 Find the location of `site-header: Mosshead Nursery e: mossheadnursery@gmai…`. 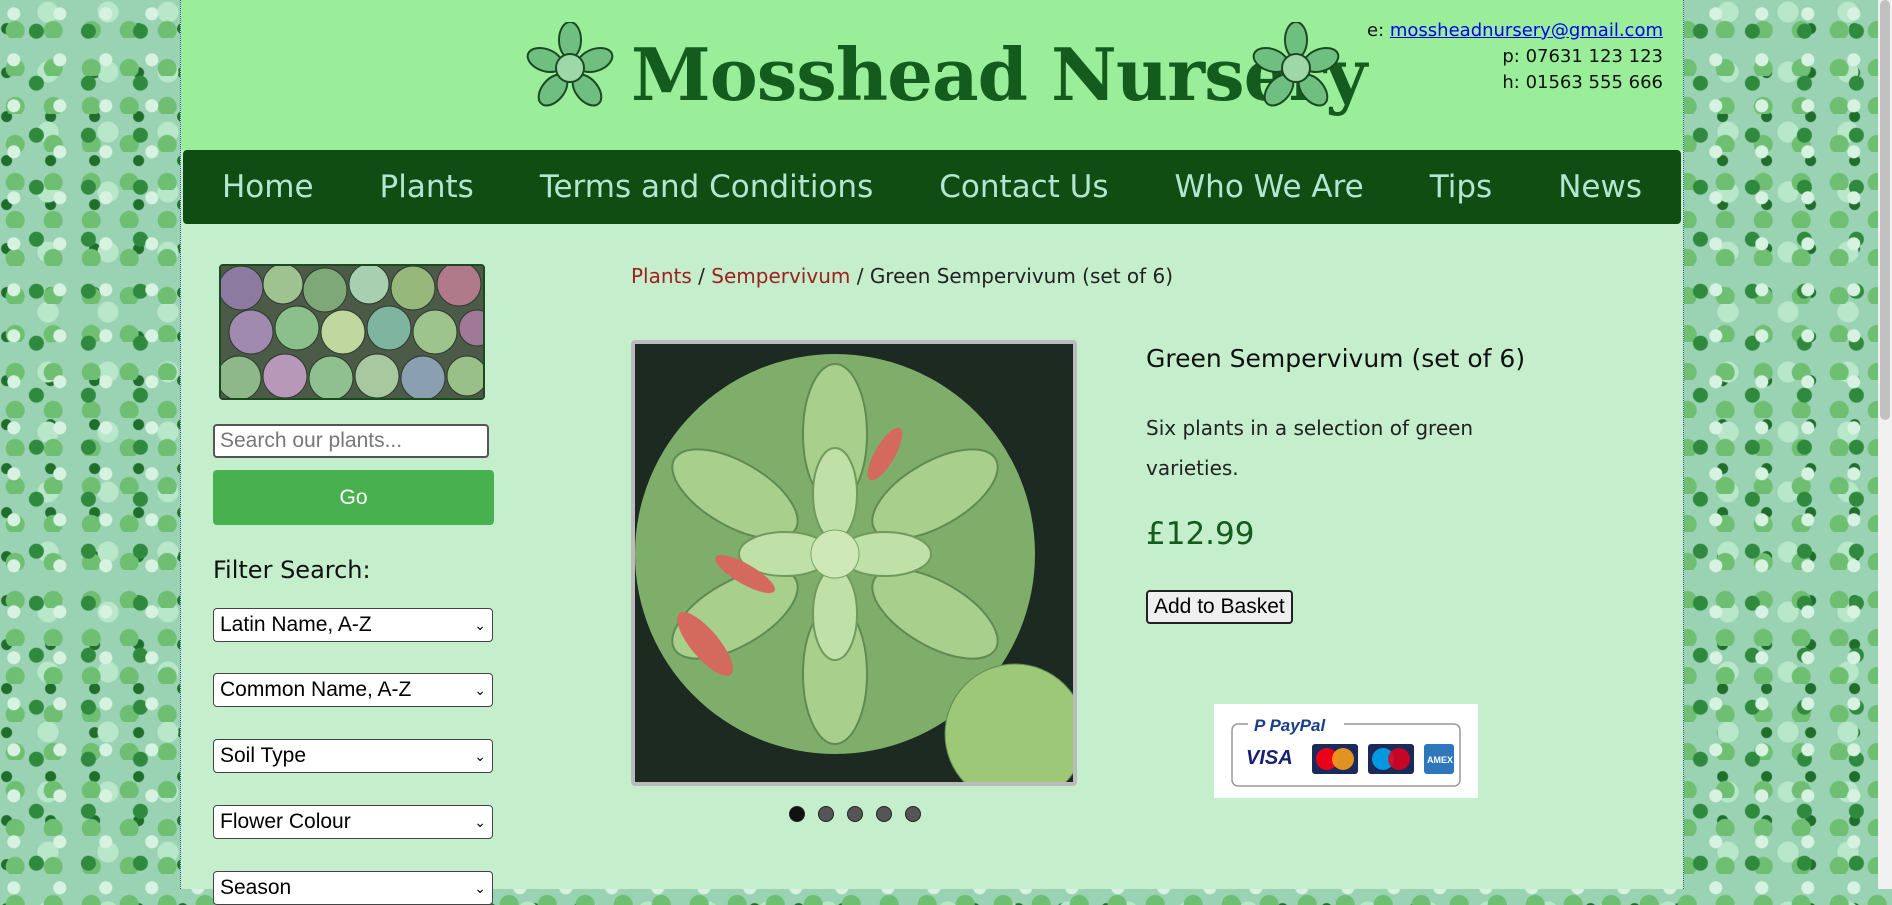

site-header: Mosshead Nursery e: mossheadnursery@gmai… is located at coordinates (932, 75).